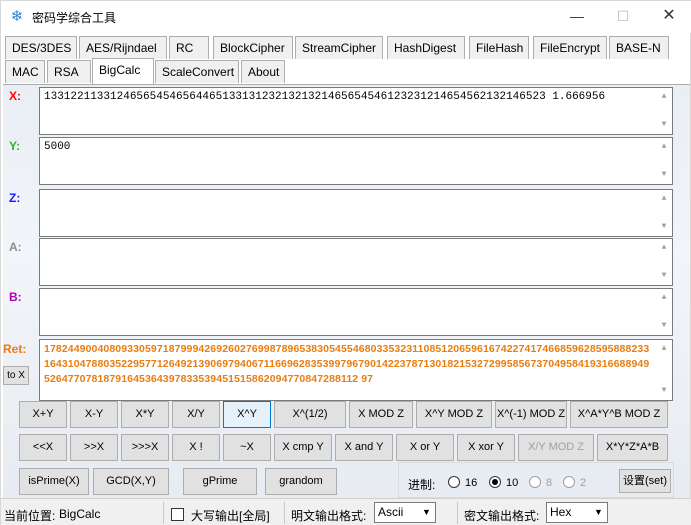 The width and height of the screenshot is (691, 525). What do you see at coordinates (94, 447) in the screenshot?
I see `shift-right-button: >>X` at bounding box center [94, 447].